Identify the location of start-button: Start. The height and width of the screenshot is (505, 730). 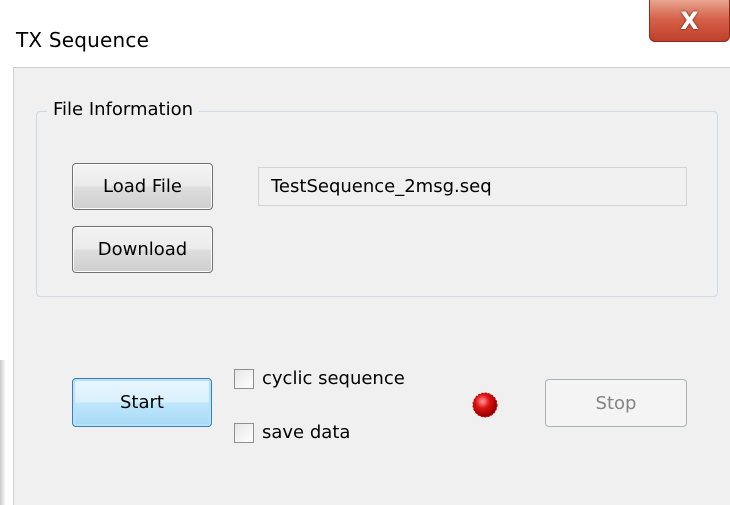
(142, 402).